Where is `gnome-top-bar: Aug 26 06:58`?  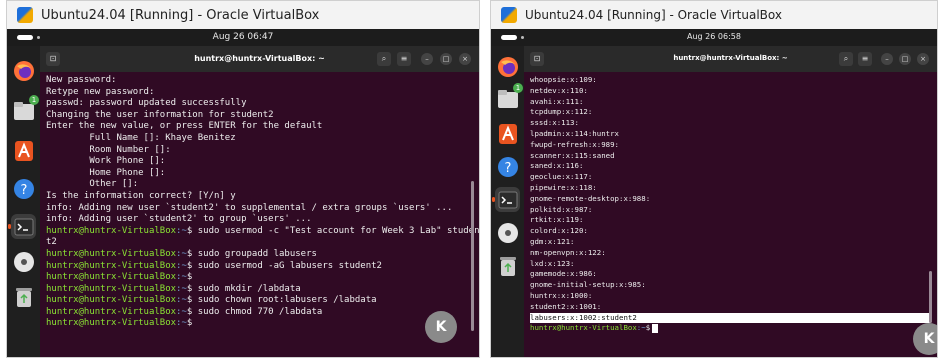
gnome-top-bar: Aug 26 06:58 is located at coordinates (714, 37).